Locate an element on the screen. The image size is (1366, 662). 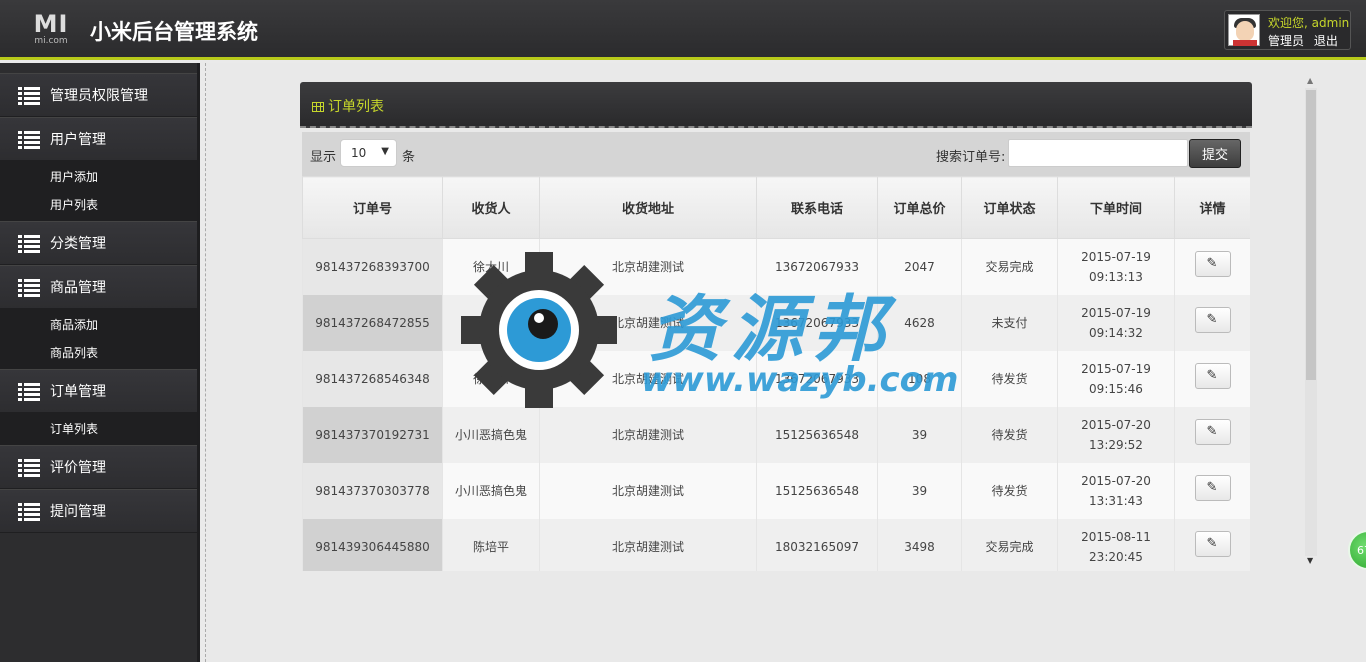
welcome-prefix: 欢迎您, is located at coordinates (1288, 23).